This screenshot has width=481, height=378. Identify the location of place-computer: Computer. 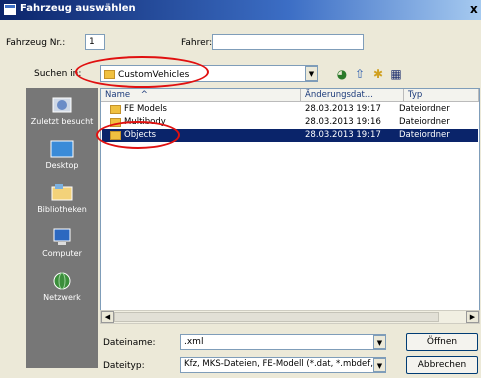
(62, 243).